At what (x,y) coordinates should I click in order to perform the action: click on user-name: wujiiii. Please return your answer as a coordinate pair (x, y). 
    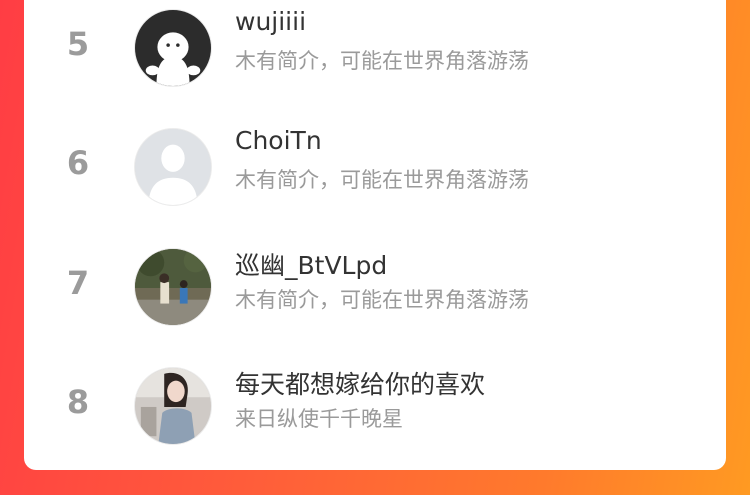
    Looking at the image, I should click on (270, 21).